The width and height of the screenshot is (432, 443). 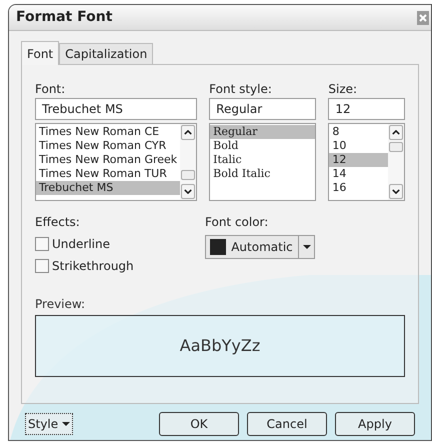 I want to click on preview-text: AaBbYyZz, so click(x=220, y=346).